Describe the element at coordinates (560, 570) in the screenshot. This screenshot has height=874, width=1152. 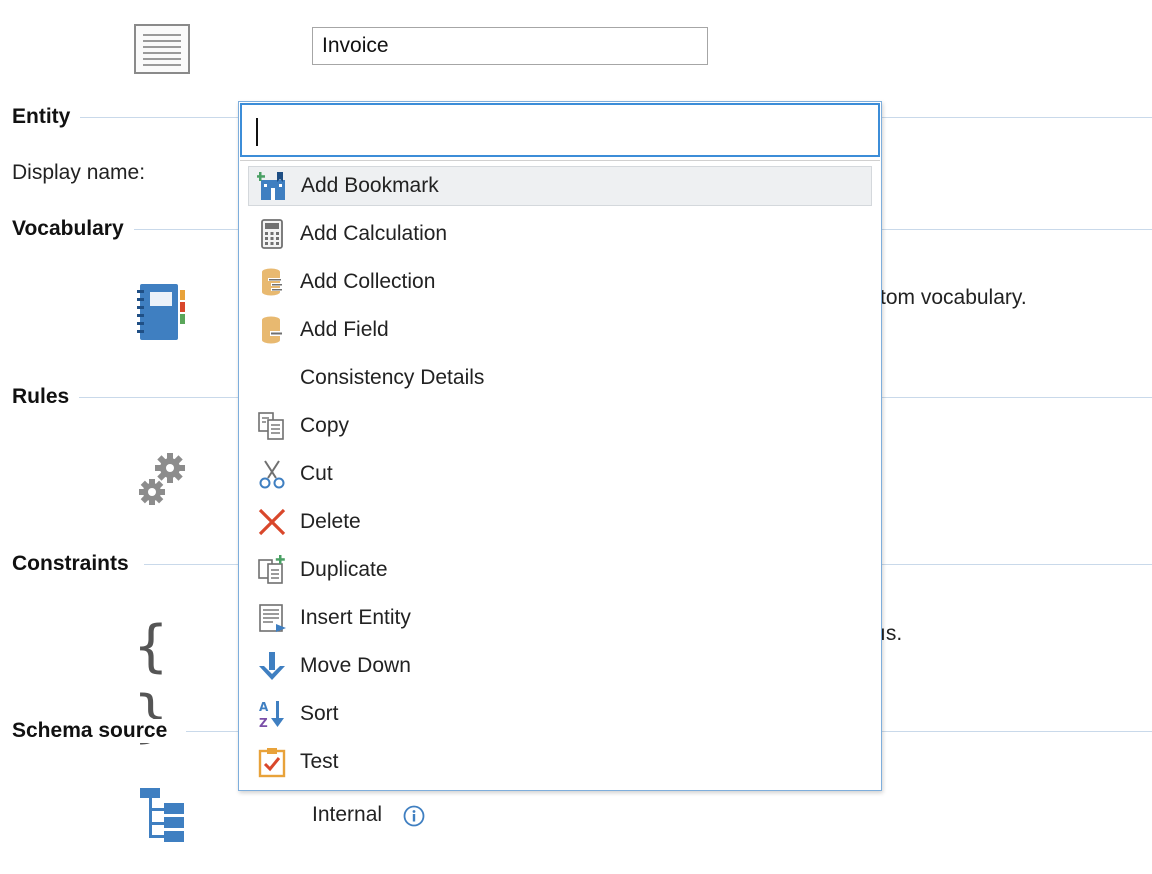
I see `menu-item-duplicate: Duplicate` at that location.